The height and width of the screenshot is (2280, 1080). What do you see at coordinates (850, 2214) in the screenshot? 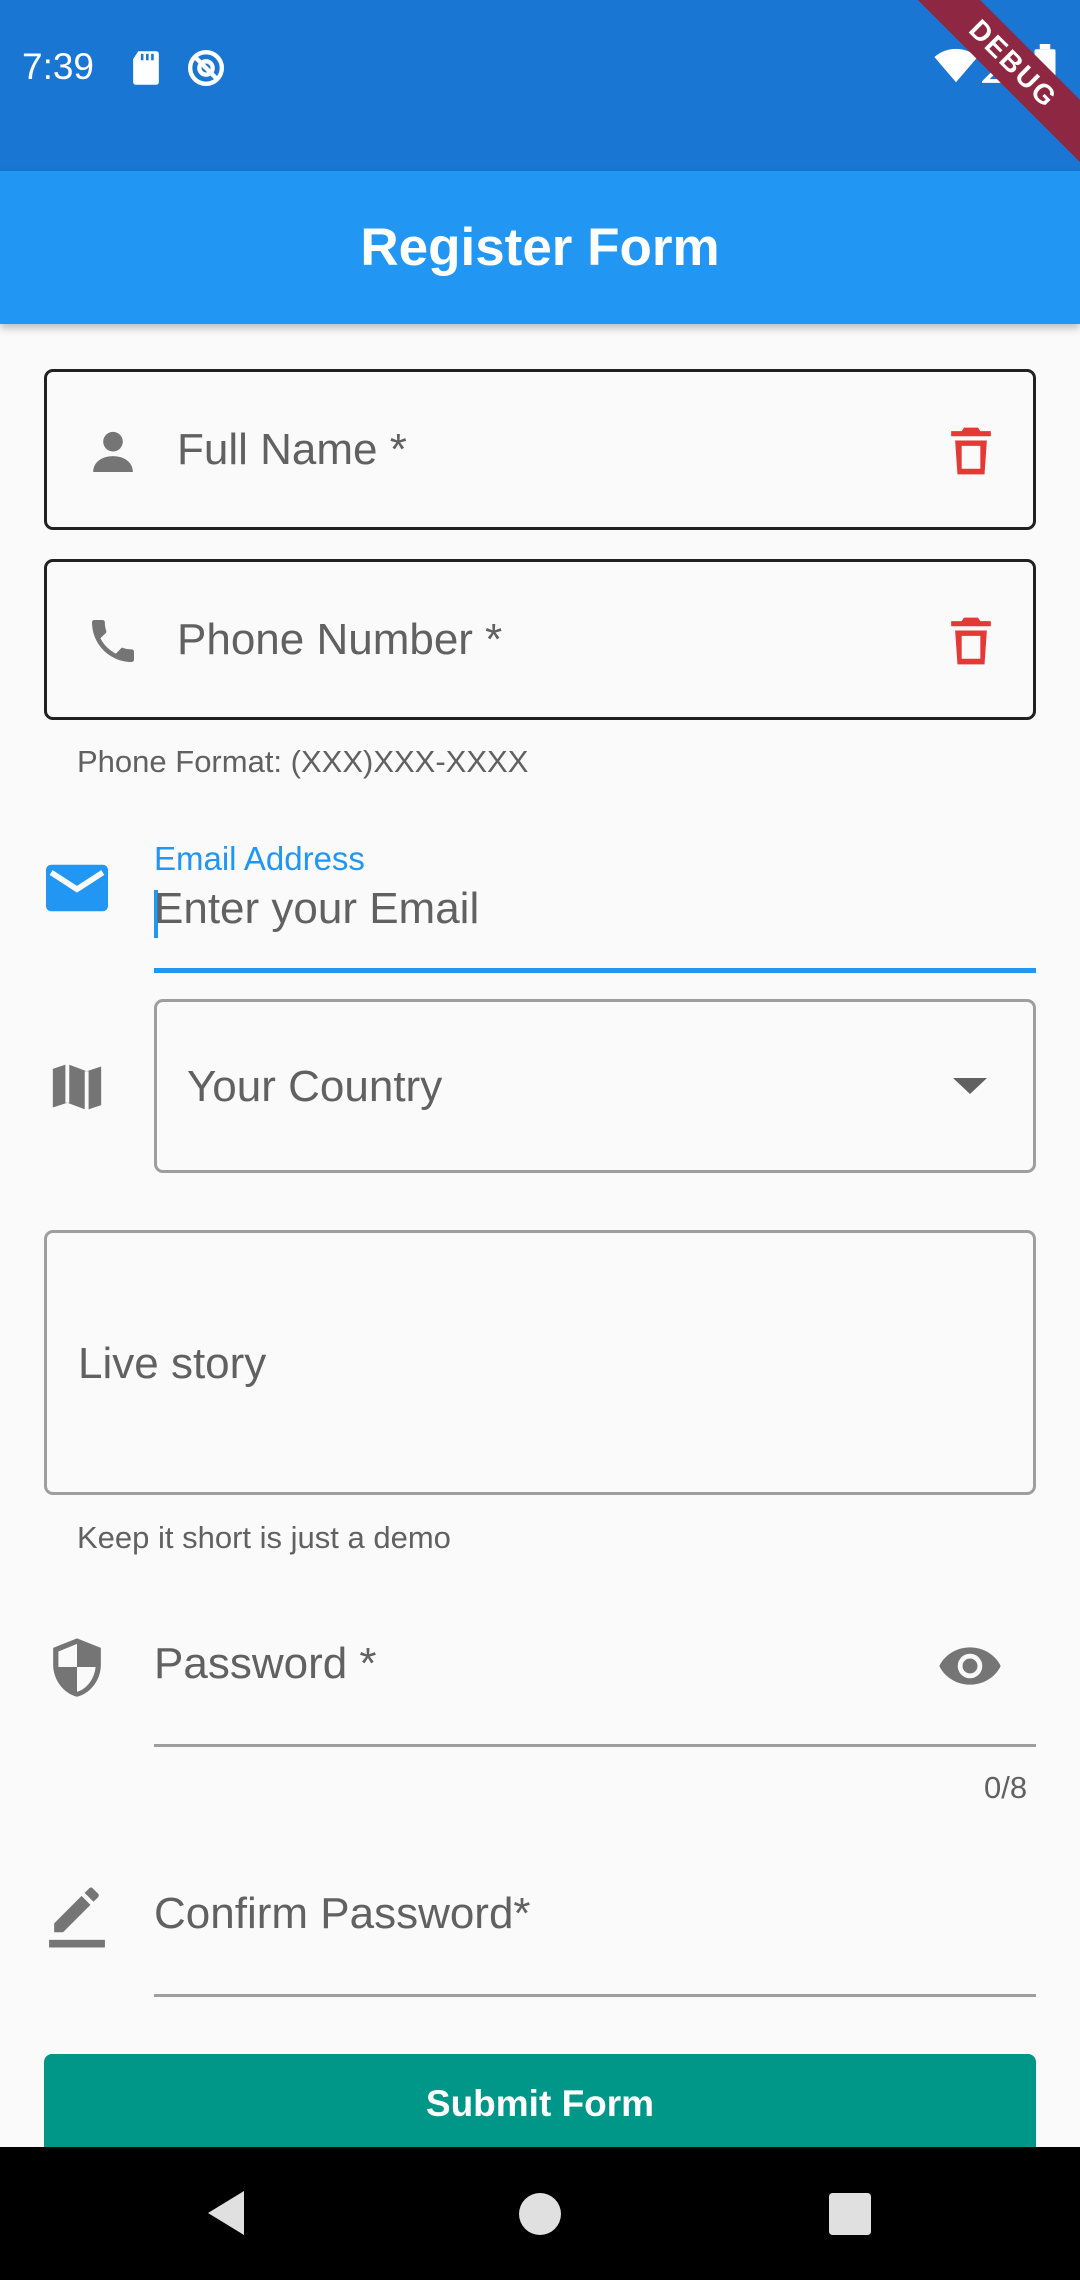
I see `recents-icon` at bounding box center [850, 2214].